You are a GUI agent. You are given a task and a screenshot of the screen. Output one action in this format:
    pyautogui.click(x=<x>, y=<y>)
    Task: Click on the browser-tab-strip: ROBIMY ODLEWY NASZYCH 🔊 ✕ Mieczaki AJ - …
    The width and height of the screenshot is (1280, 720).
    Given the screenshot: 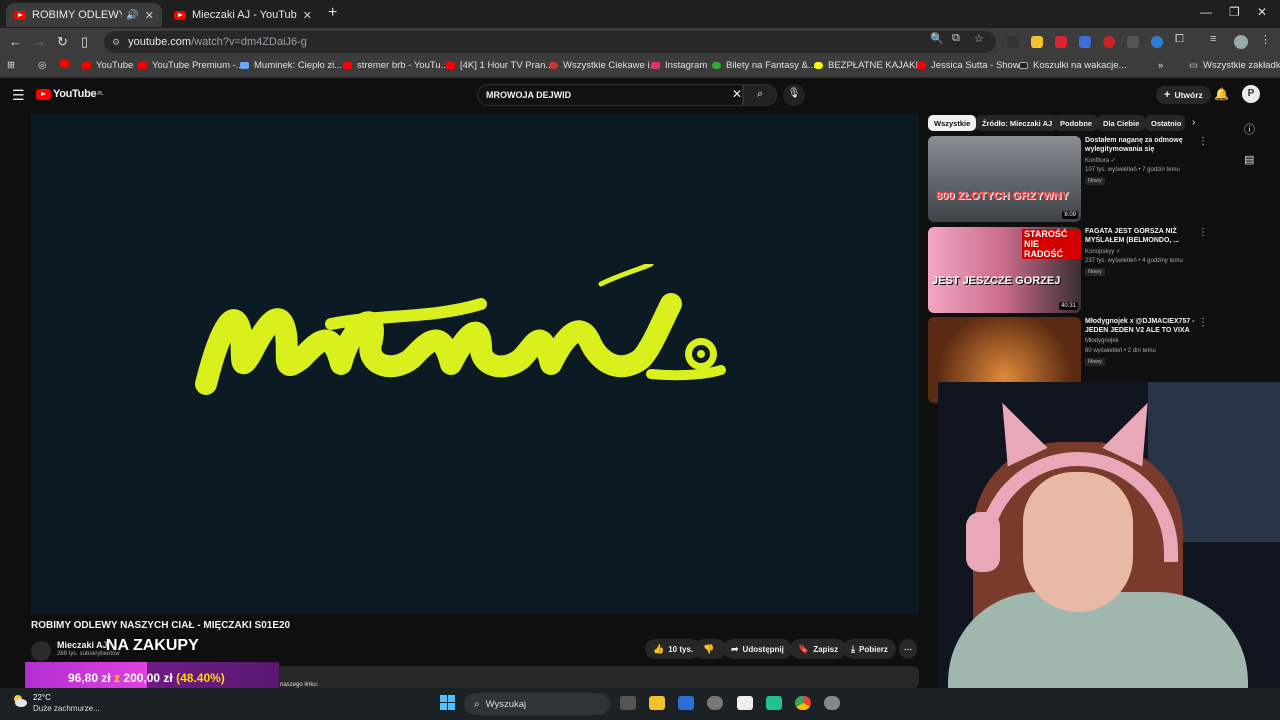 What is the action you would take?
    pyautogui.click(x=640, y=14)
    